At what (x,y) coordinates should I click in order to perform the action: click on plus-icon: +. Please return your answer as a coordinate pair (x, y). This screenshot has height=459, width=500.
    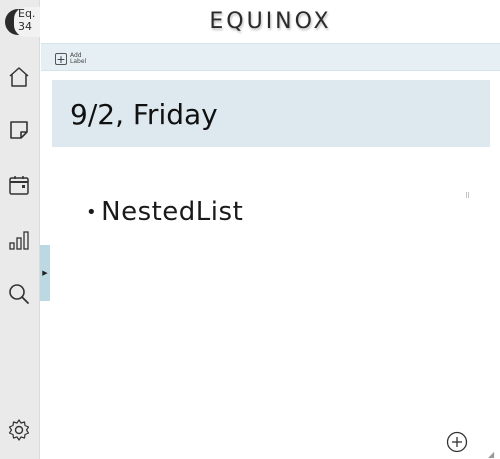
    Looking at the image, I should click on (61, 59).